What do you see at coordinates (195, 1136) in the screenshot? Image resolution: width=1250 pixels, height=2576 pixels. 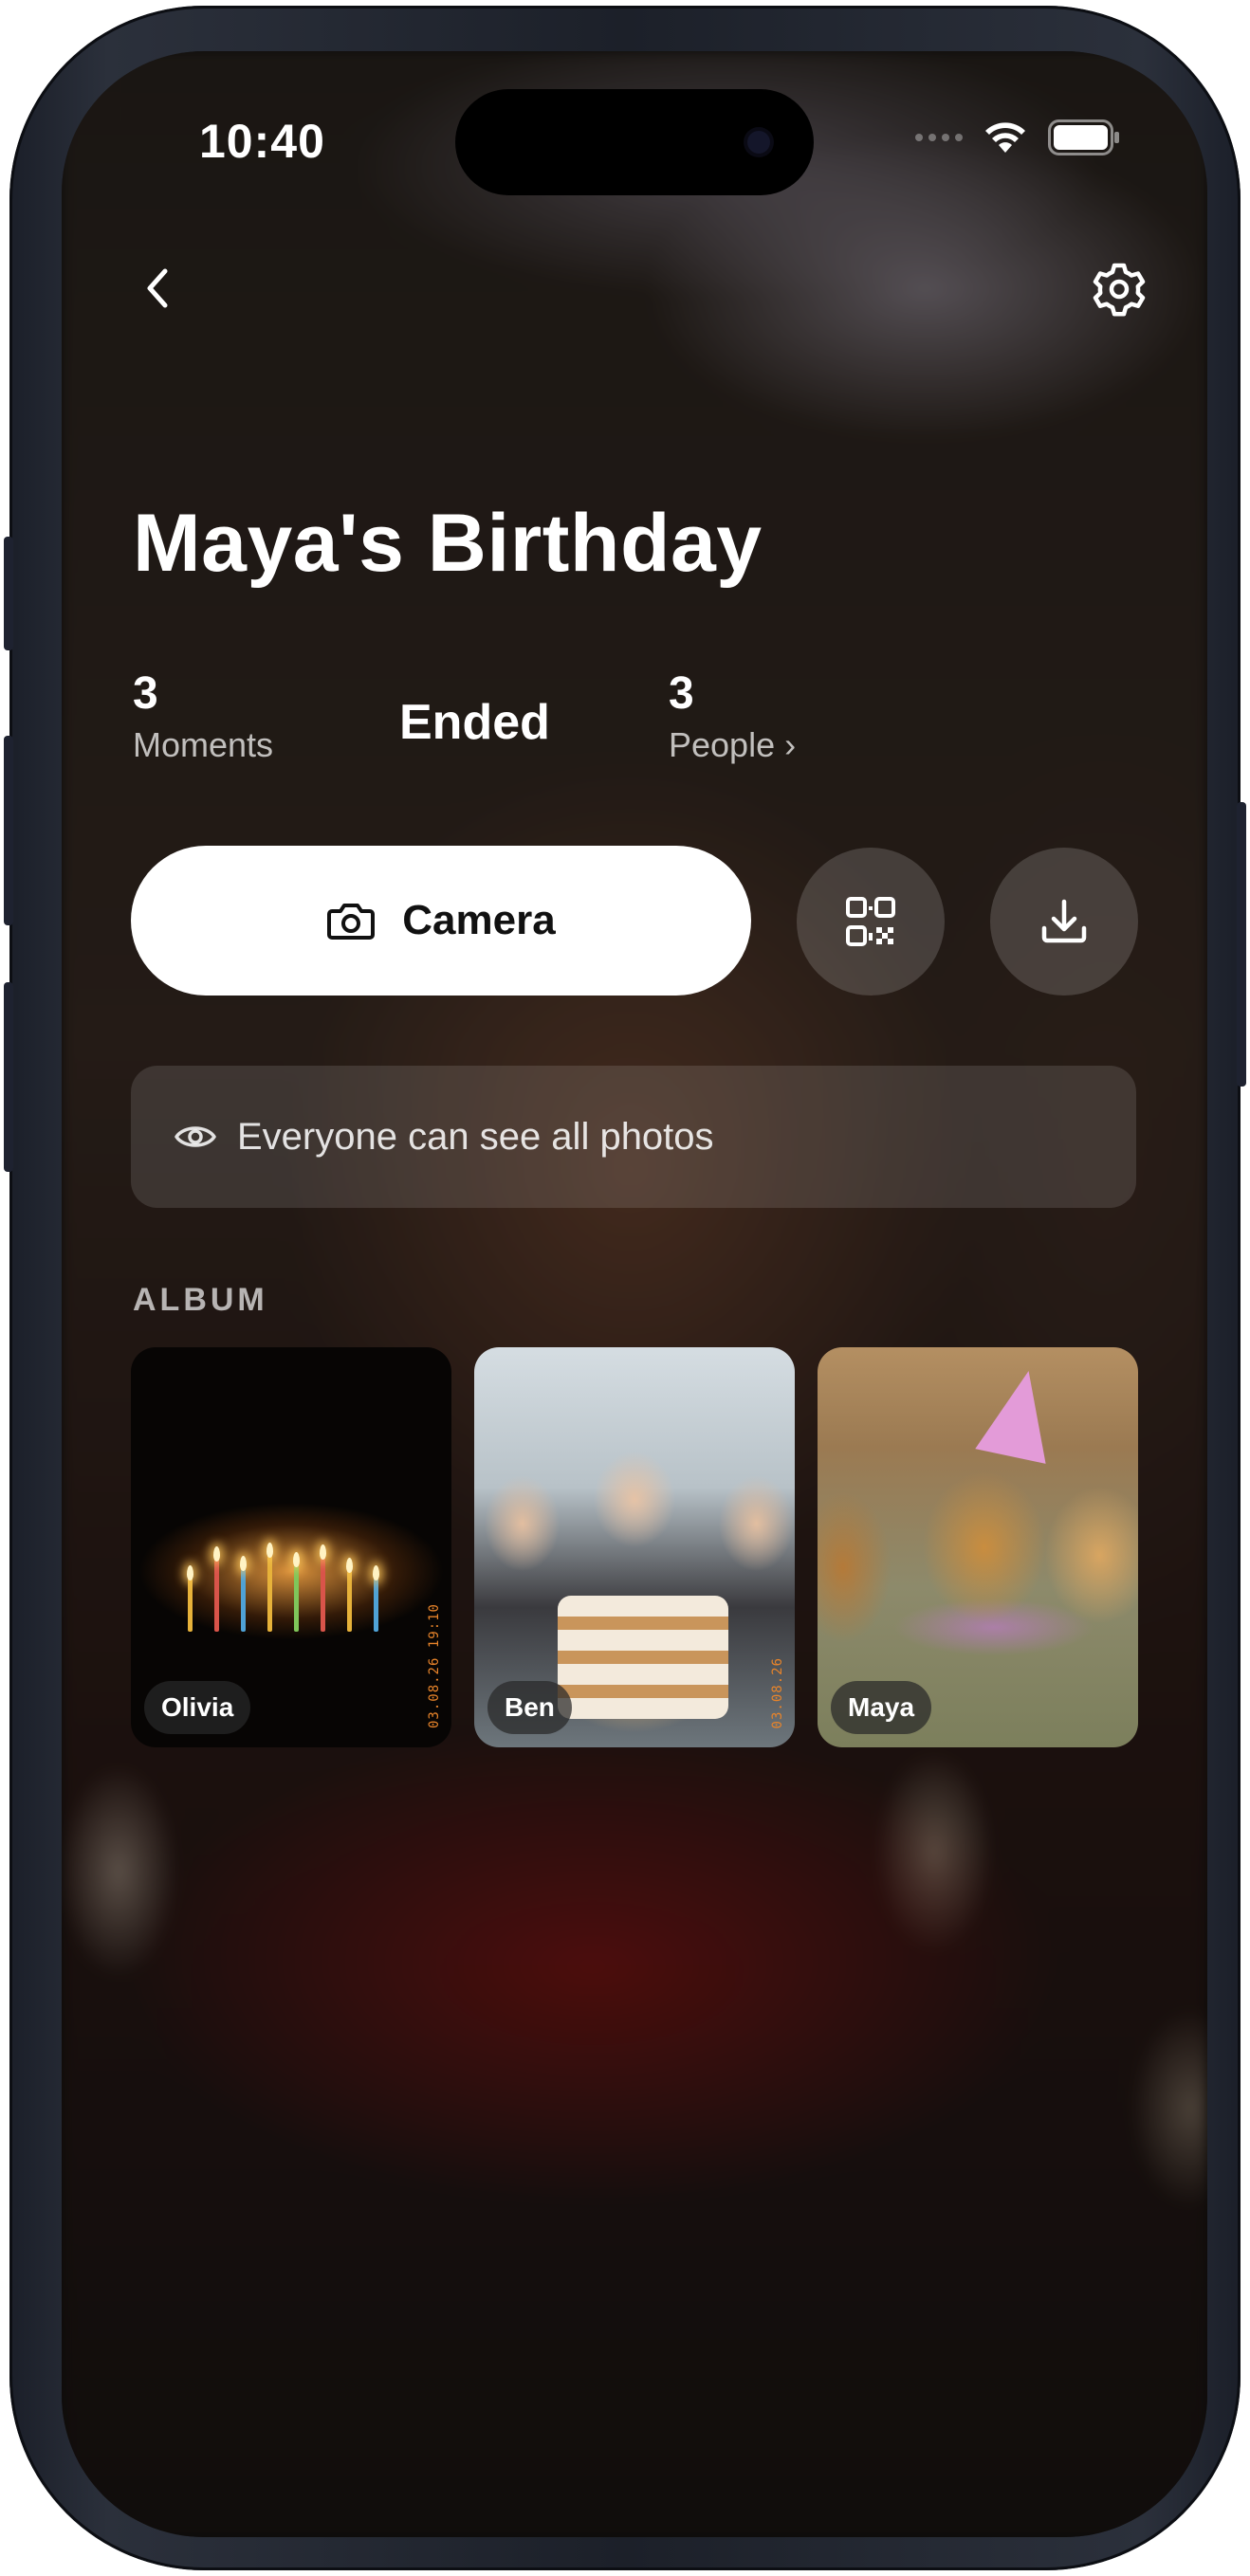 I see `eye-icon` at bounding box center [195, 1136].